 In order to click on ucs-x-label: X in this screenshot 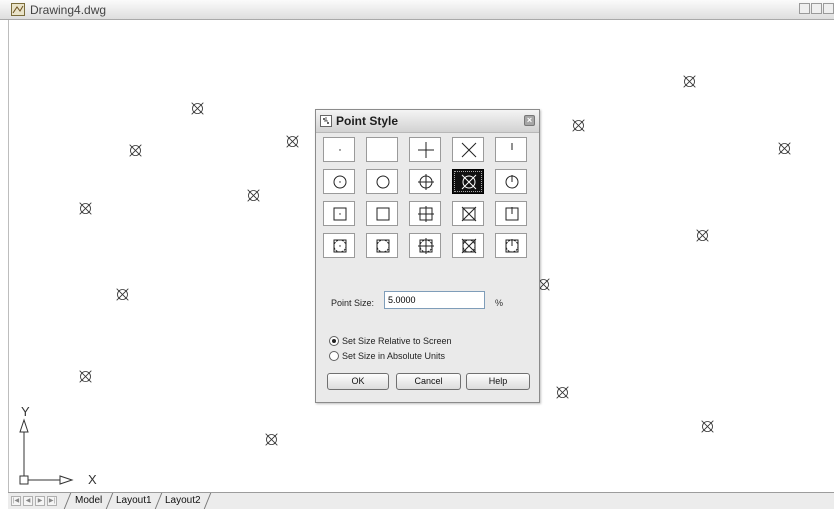, I will do `click(92, 479)`.